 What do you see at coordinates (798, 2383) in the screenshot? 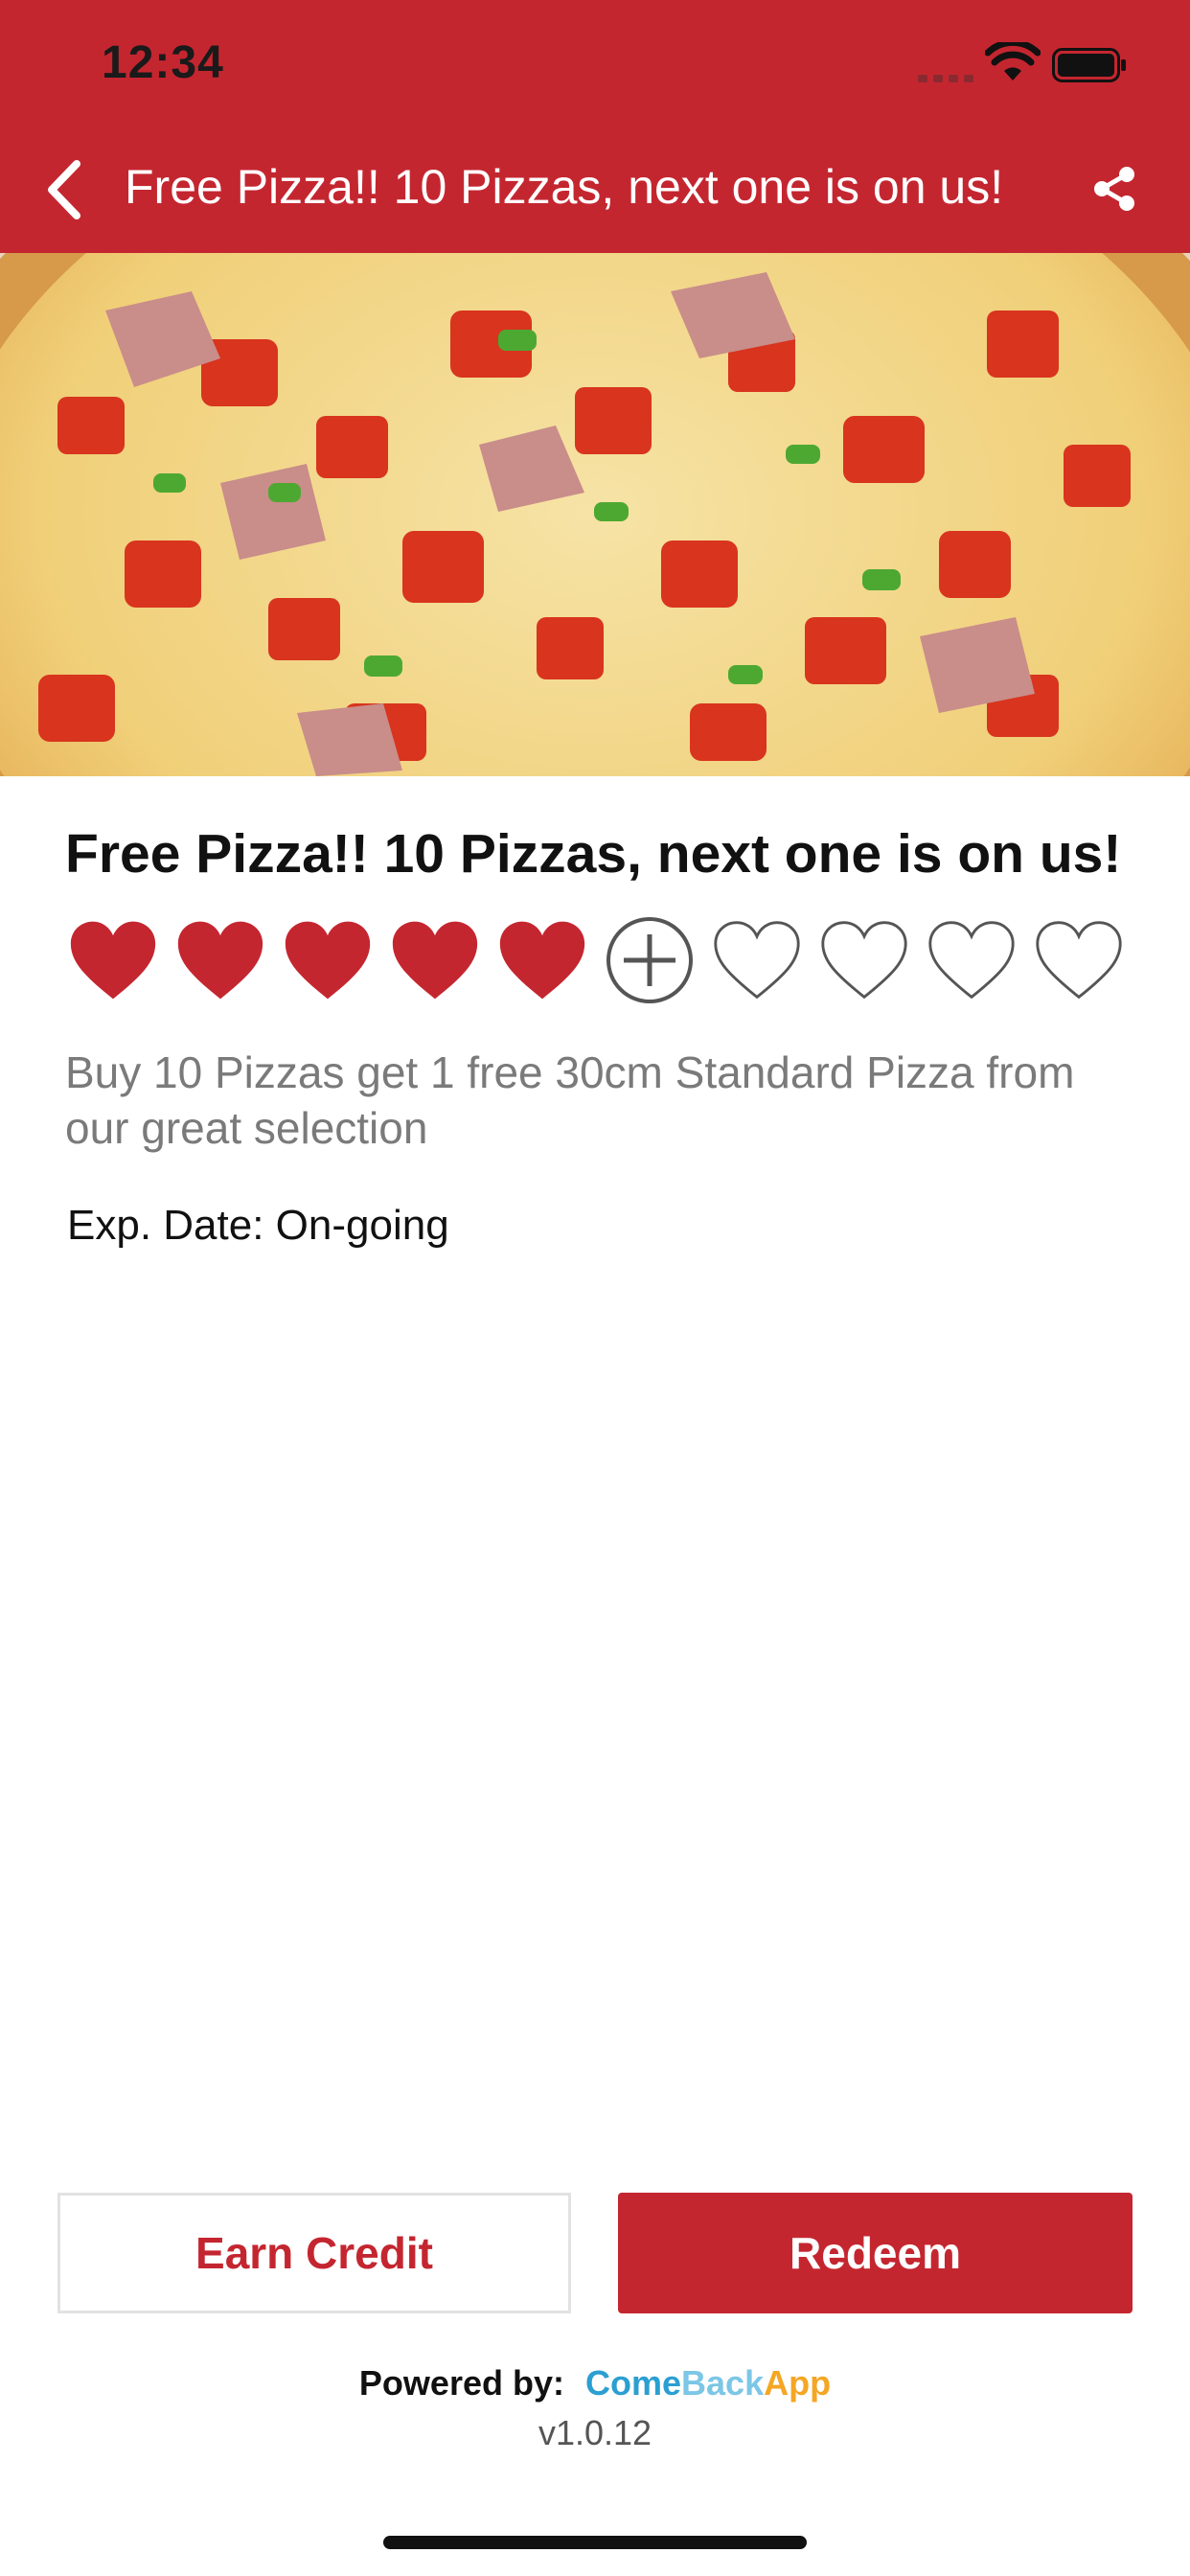
I see `brand-part-app: App` at bounding box center [798, 2383].